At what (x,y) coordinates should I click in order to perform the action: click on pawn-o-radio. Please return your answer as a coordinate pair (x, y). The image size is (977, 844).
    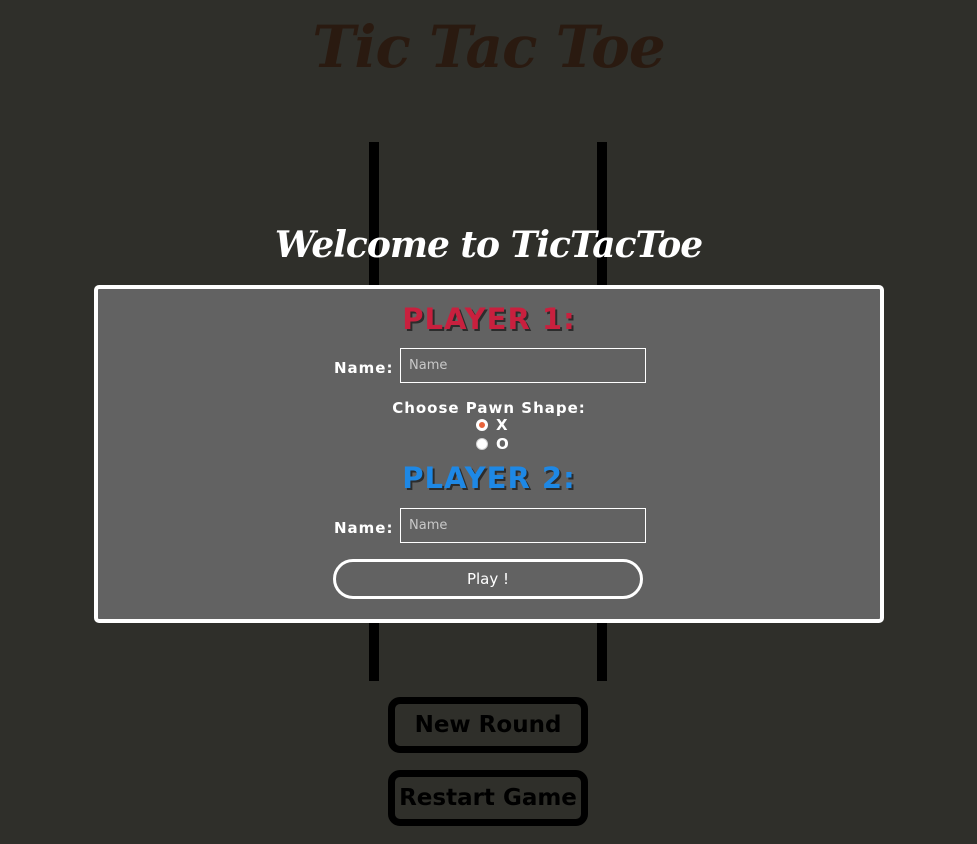
    Looking at the image, I should click on (482, 444).